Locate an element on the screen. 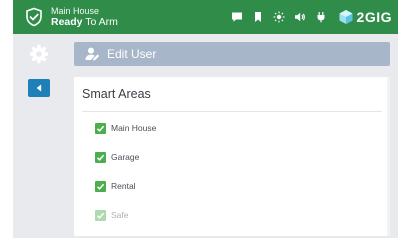  power-plug-icon is located at coordinates (321, 17).